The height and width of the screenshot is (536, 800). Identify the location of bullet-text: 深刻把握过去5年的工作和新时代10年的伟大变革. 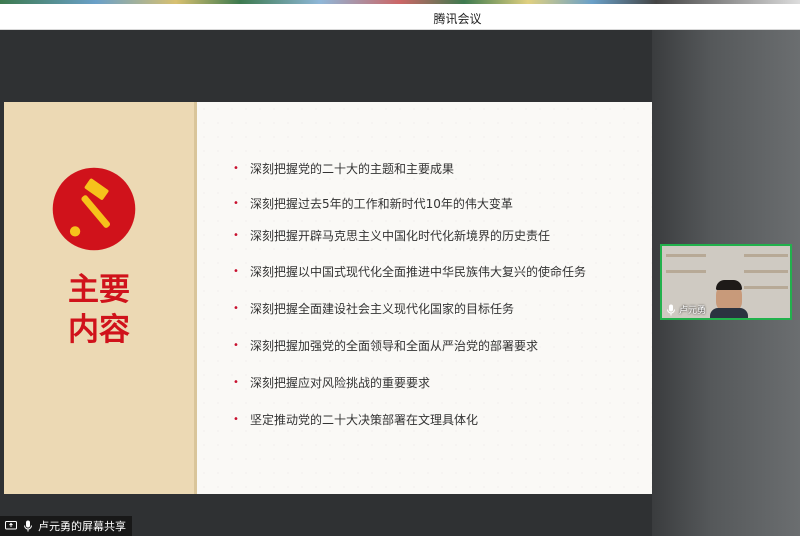
(381, 204).